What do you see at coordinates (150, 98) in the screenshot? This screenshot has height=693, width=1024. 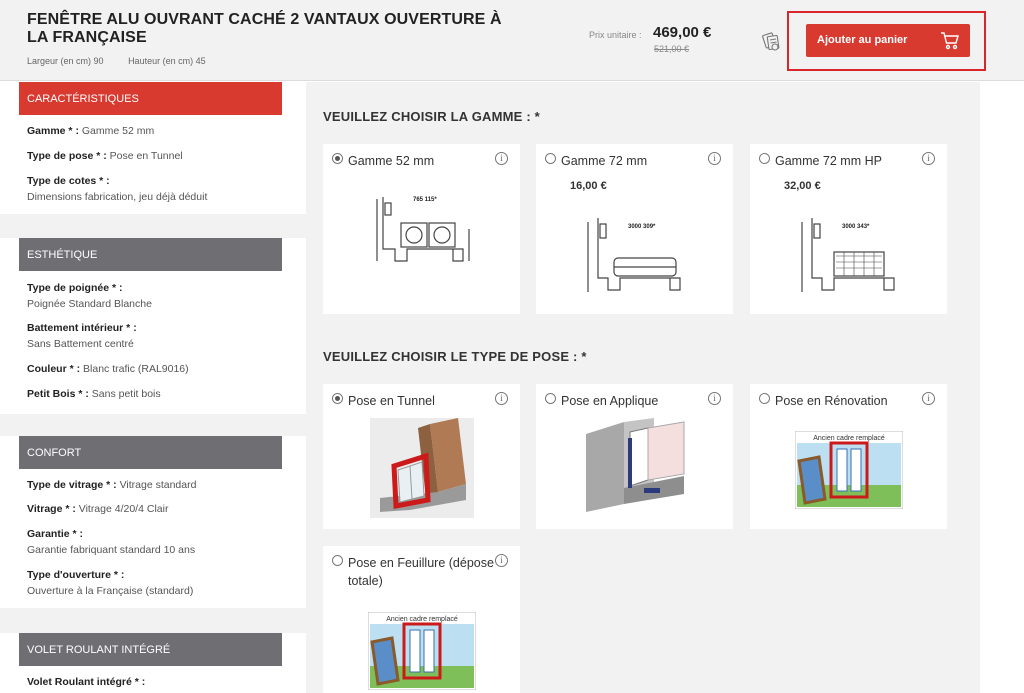 I see `section-caracteristiques: CARACTÉRISTIQUES` at bounding box center [150, 98].